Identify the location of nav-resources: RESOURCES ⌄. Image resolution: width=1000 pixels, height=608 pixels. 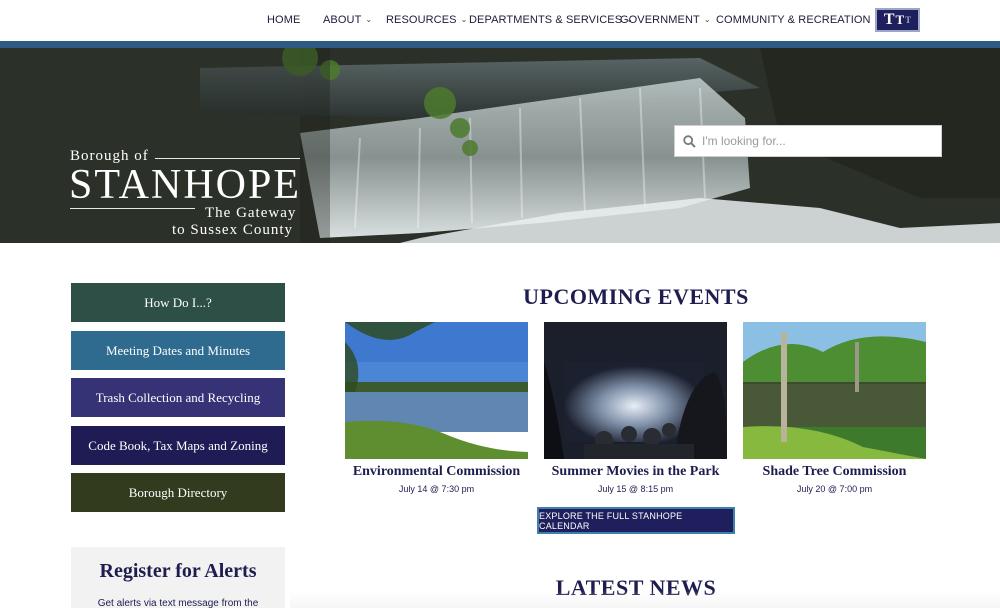
(426, 20).